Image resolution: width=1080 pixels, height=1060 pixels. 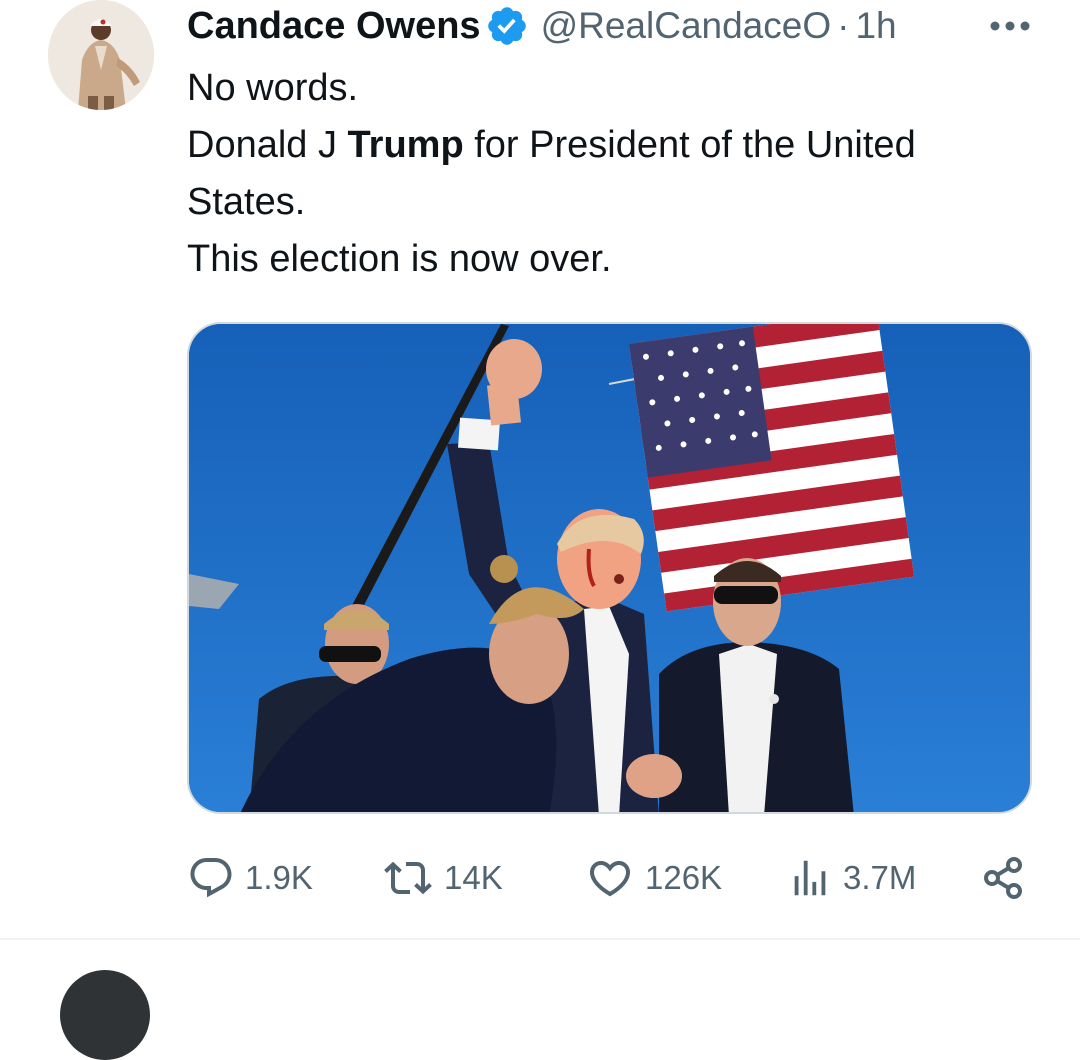 I want to click on text-bold-segment: Trump, so click(x=405, y=145).